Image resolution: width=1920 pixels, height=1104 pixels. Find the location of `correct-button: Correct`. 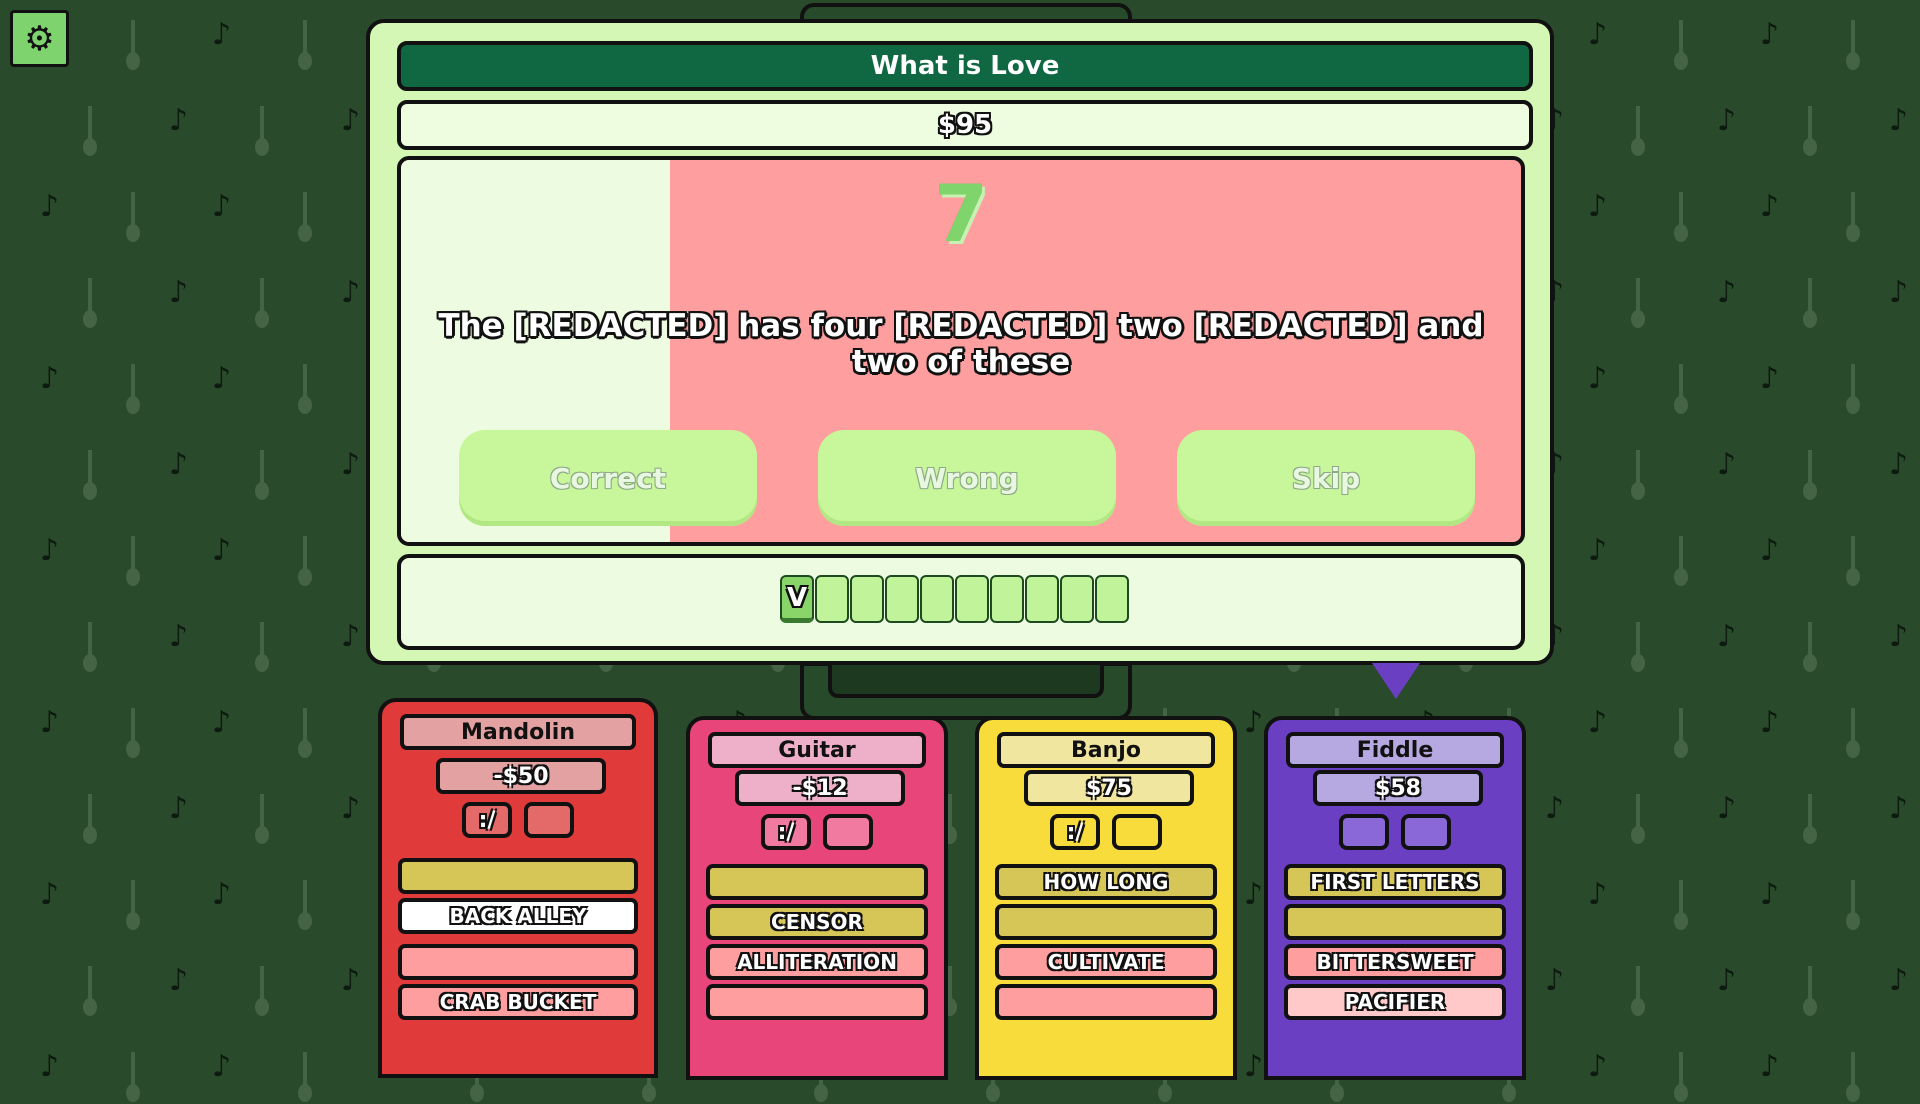

correct-button: Correct is located at coordinates (608, 478).